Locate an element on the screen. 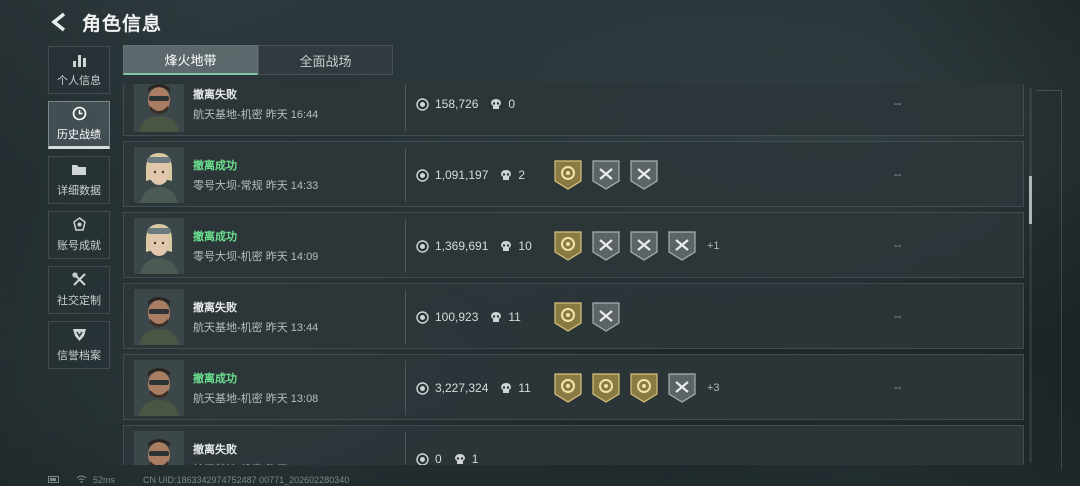  sidebar-item-credit-record: 信誉档案 is located at coordinates (79, 345).